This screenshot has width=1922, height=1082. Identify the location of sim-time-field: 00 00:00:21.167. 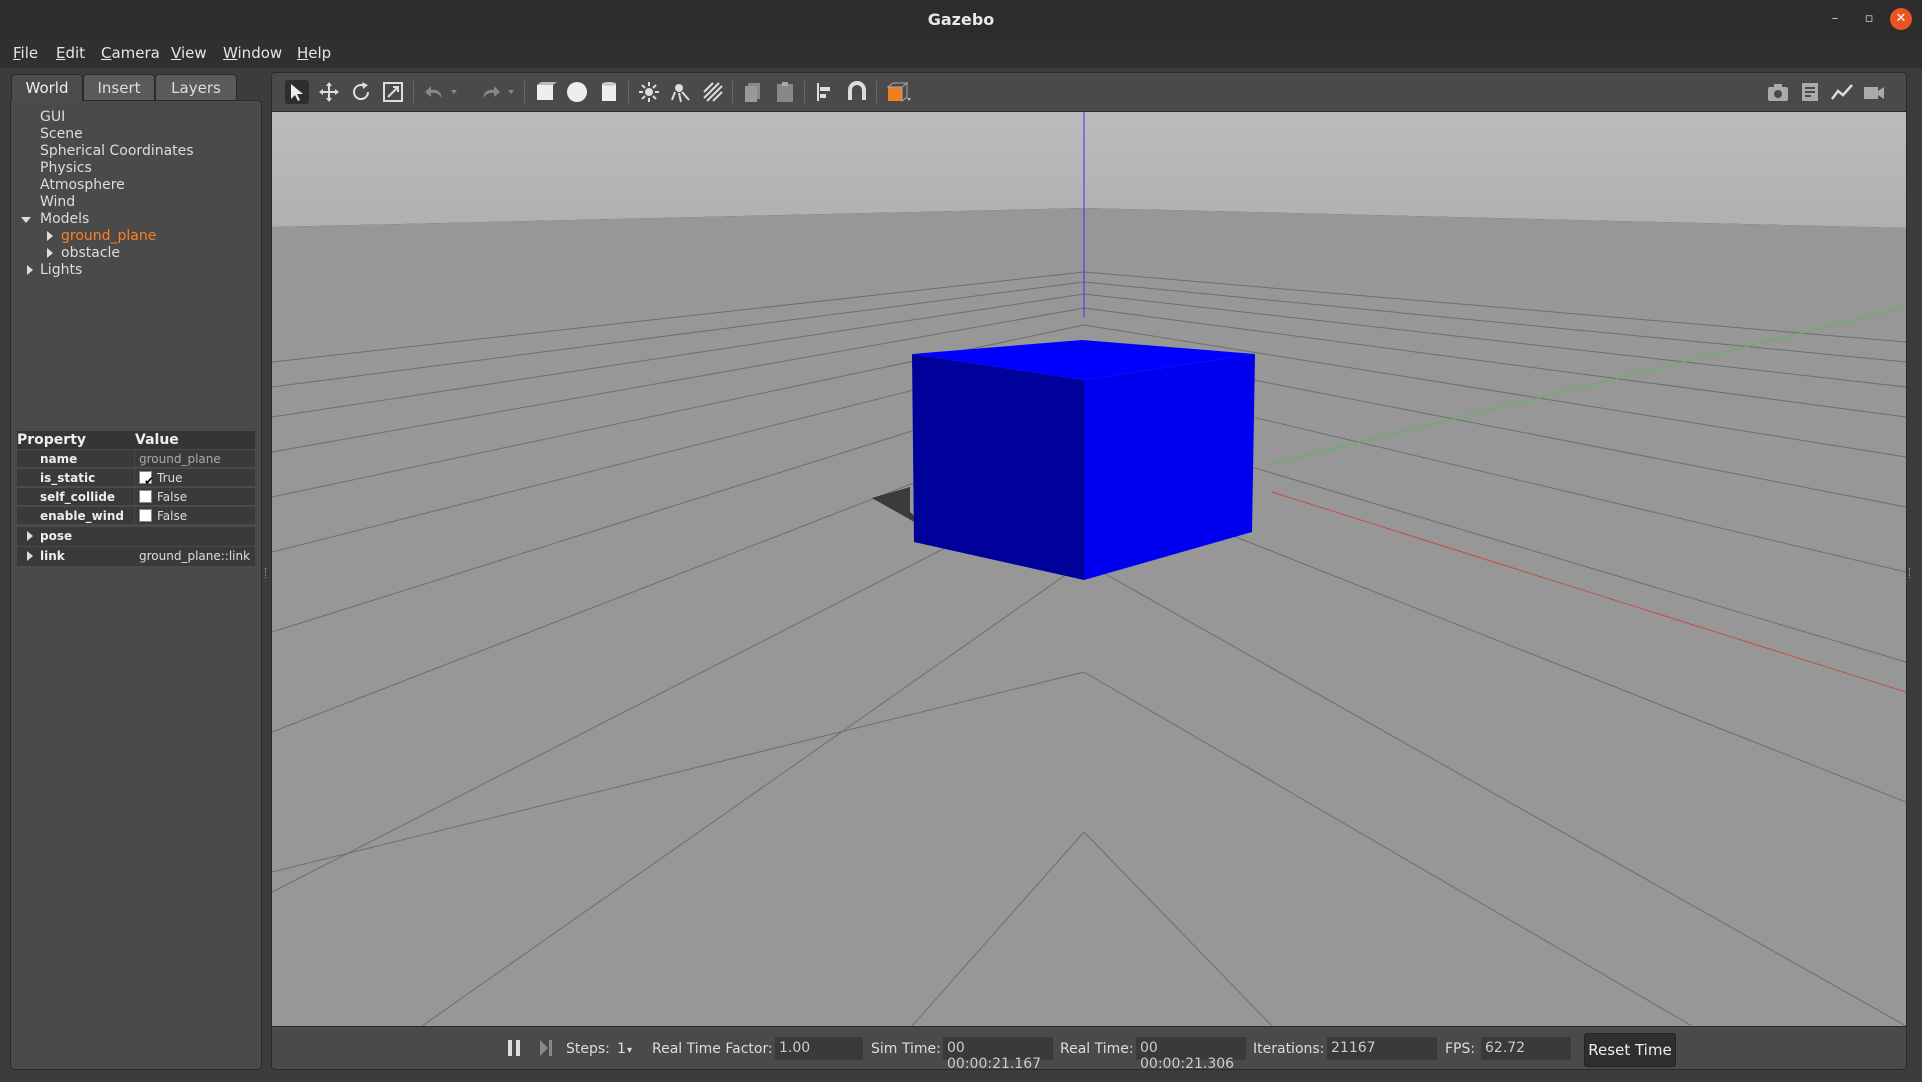
(998, 1053).